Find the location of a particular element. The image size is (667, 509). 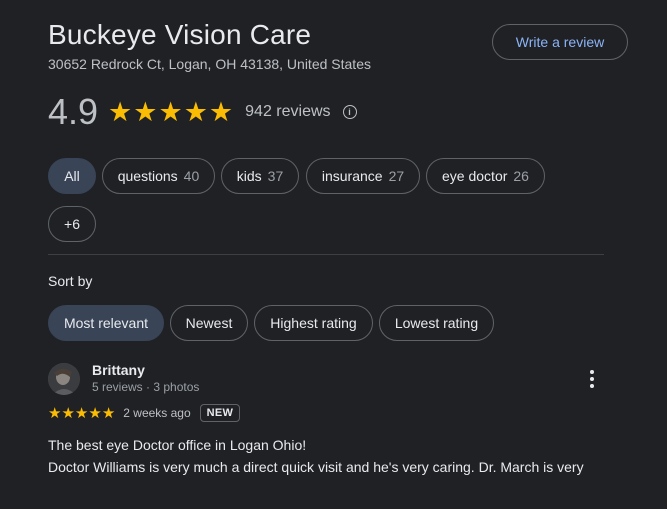

sort-option-label: Most relevant is located at coordinates (106, 323).